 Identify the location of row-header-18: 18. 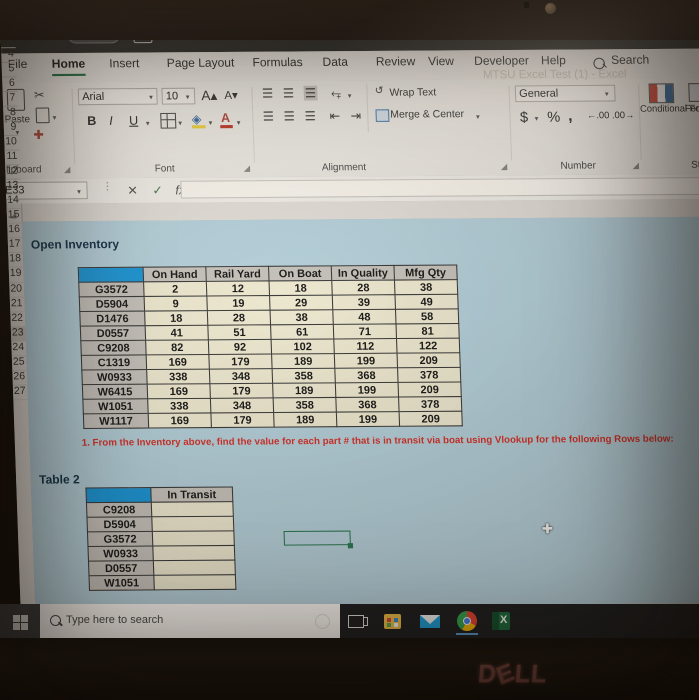
(16, 260).